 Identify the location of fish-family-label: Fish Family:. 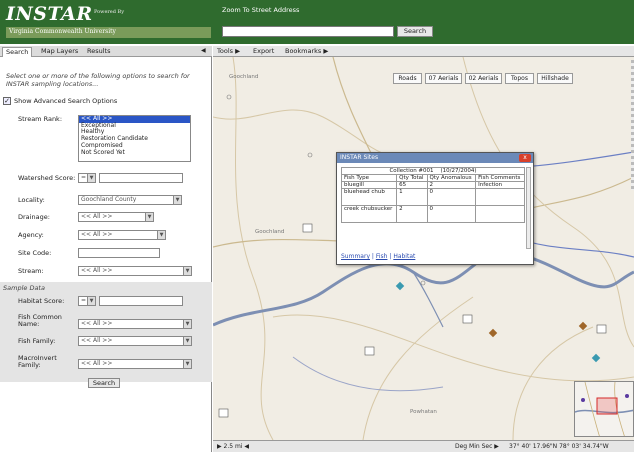
(37, 341).